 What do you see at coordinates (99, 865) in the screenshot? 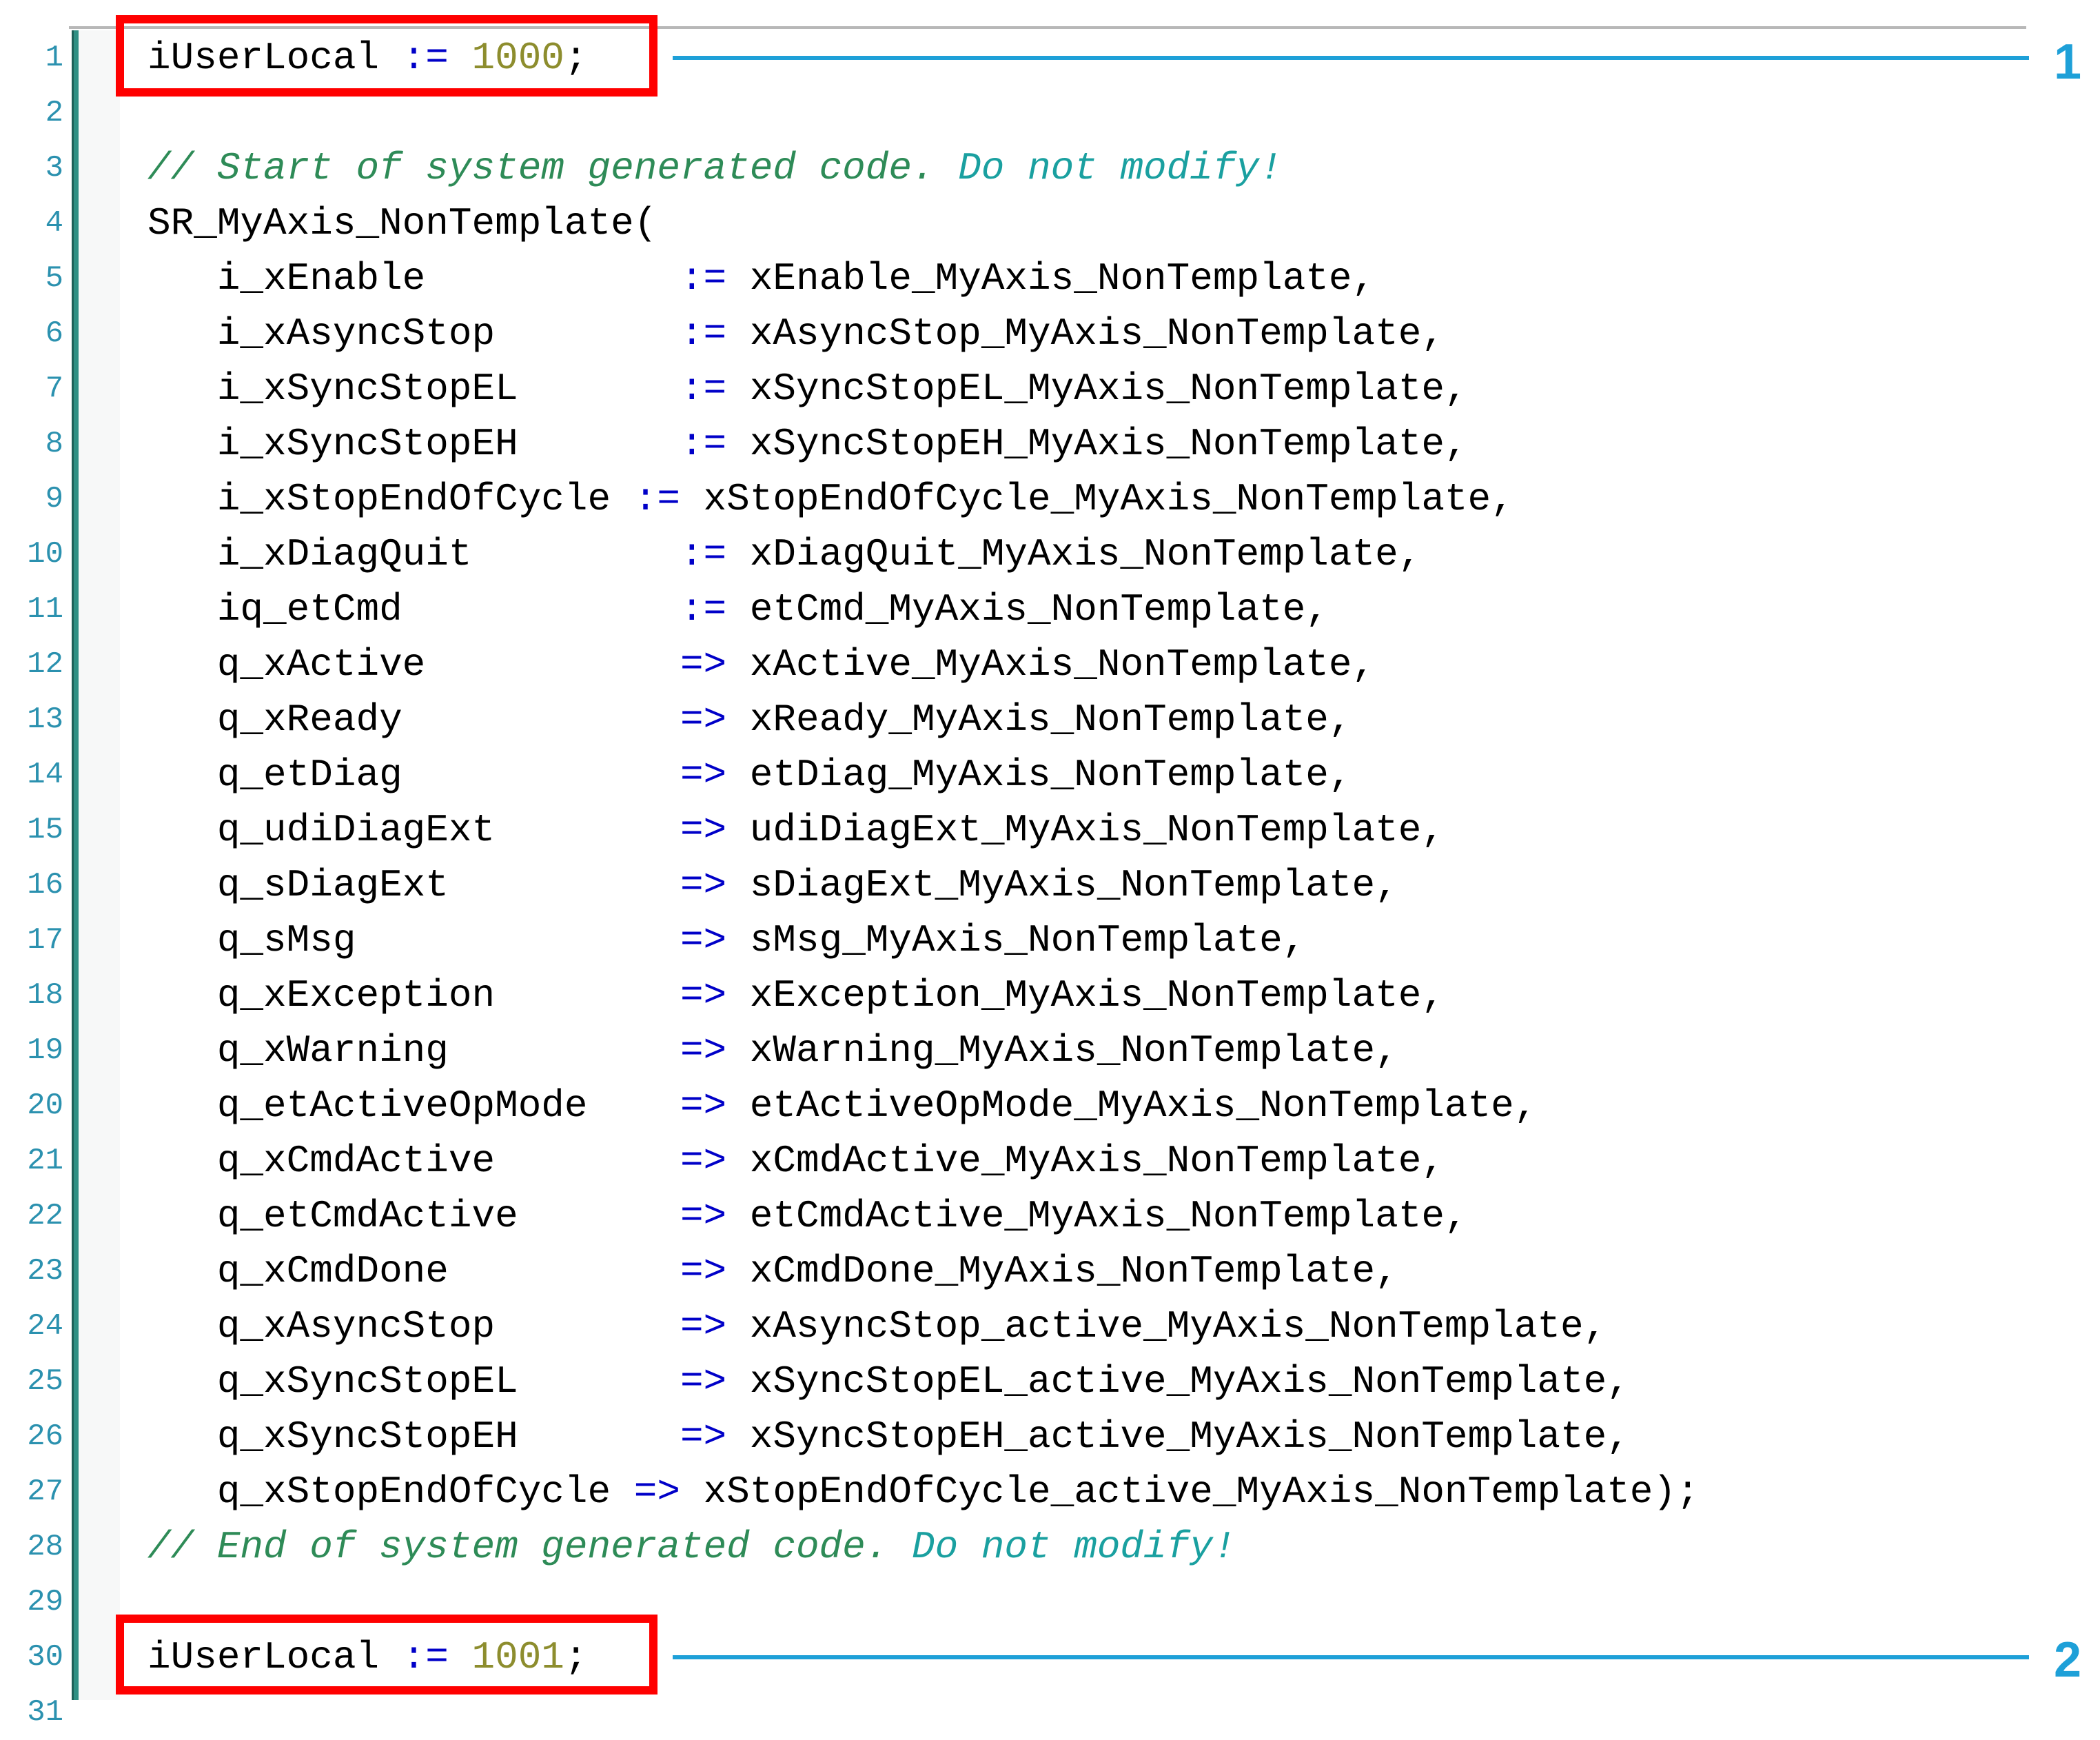
I see `editor-fold-margin` at bounding box center [99, 865].